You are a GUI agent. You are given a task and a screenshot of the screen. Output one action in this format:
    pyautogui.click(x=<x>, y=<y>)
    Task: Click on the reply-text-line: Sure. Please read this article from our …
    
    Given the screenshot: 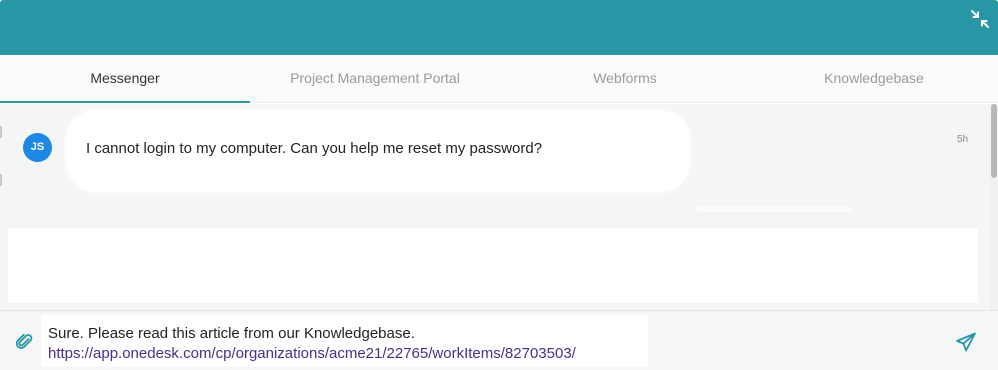 What is the action you would take?
    pyautogui.click(x=231, y=333)
    